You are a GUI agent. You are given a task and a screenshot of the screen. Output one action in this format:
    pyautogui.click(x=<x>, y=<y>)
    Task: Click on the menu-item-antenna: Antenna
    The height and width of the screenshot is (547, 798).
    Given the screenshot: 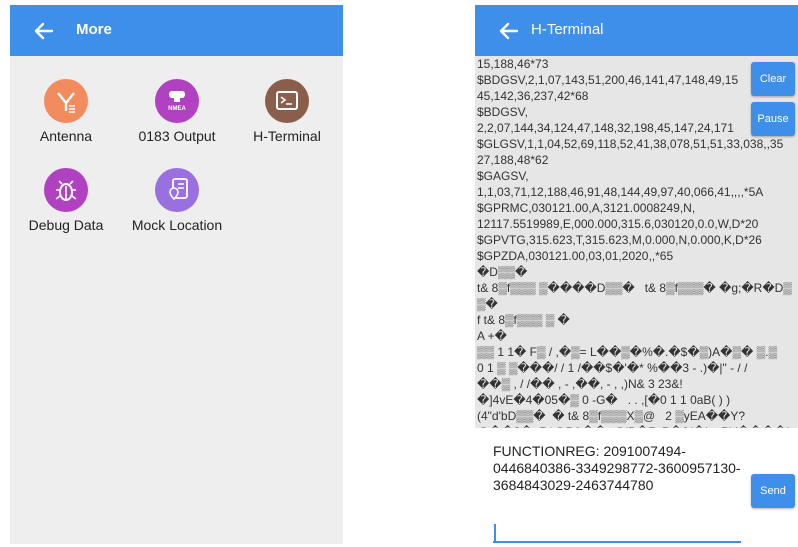 What is the action you would take?
    pyautogui.click(x=66, y=111)
    